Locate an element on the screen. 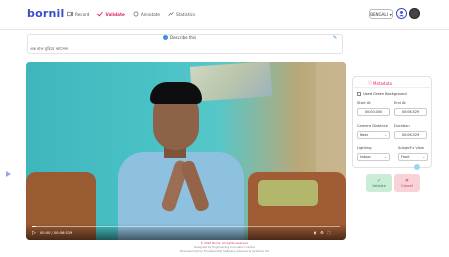  nav-validate: Validate is located at coordinates (111, 14).